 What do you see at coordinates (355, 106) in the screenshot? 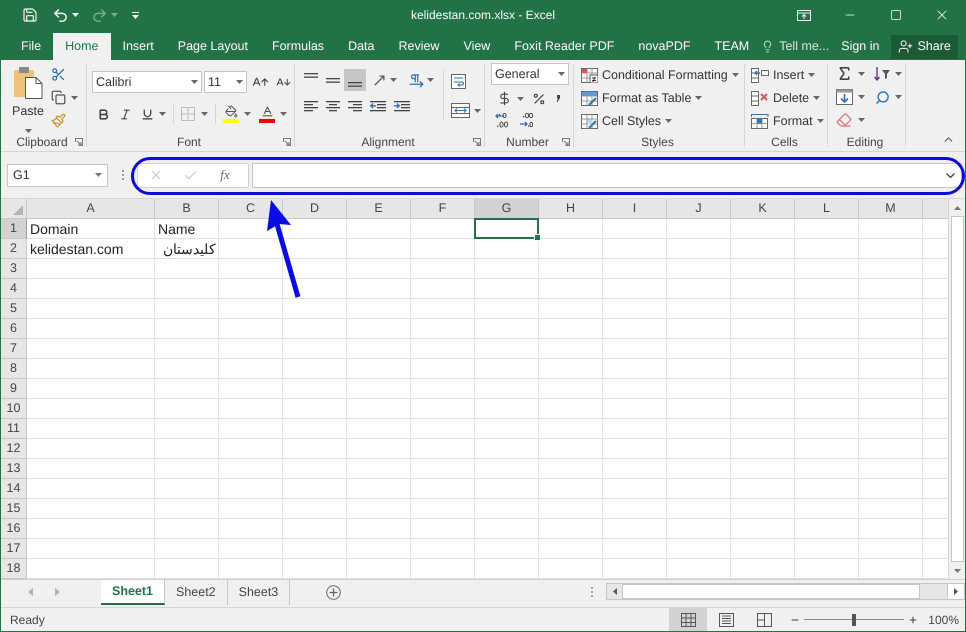
I see `align-right-icon` at bounding box center [355, 106].